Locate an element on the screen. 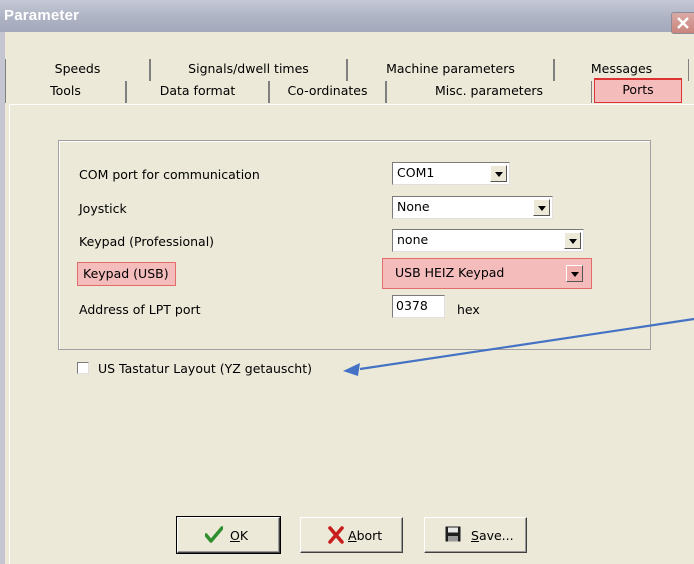 This screenshot has width=694, height=564. check-icon is located at coordinates (214, 534).